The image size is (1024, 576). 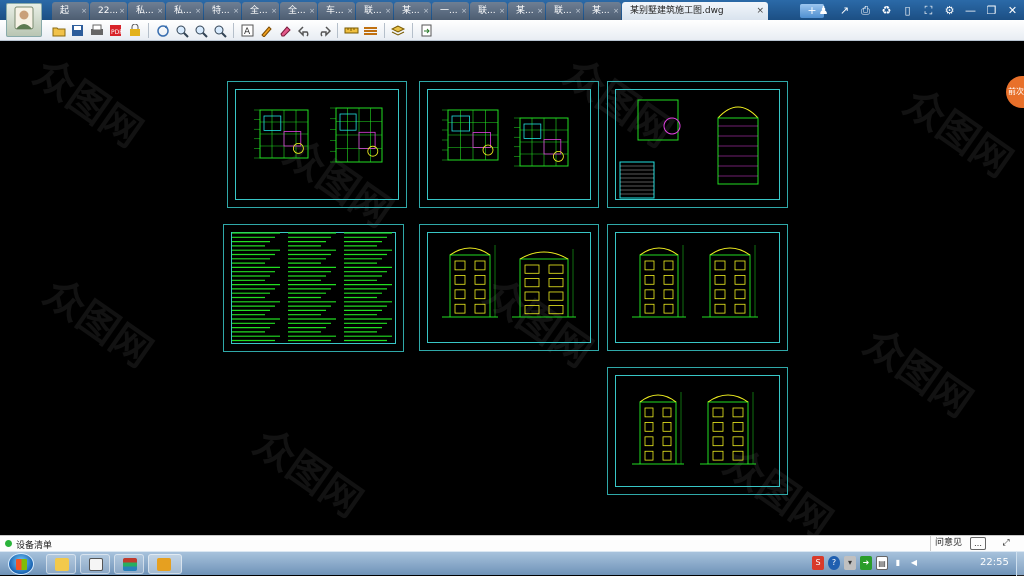 What do you see at coordinates (336, 11) in the screenshot?
I see `tab-document: 车... ×` at bounding box center [336, 11].